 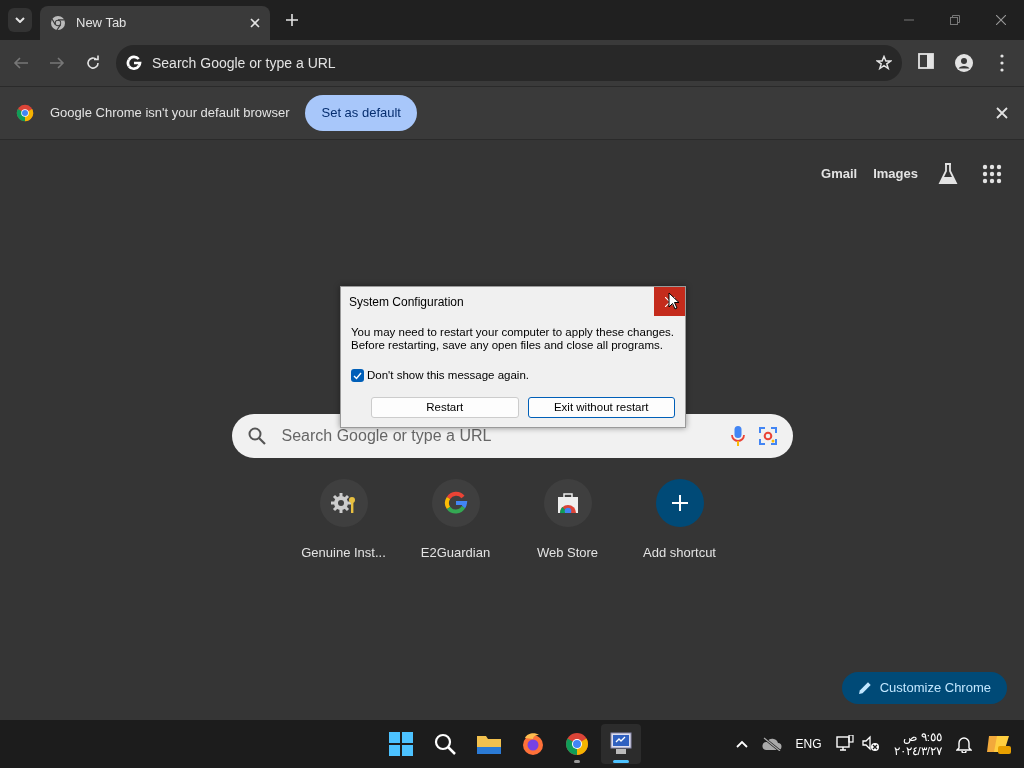 What do you see at coordinates (992, 174) in the screenshot?
I see `apps-grid-icon` at bounding box center [992, 174].